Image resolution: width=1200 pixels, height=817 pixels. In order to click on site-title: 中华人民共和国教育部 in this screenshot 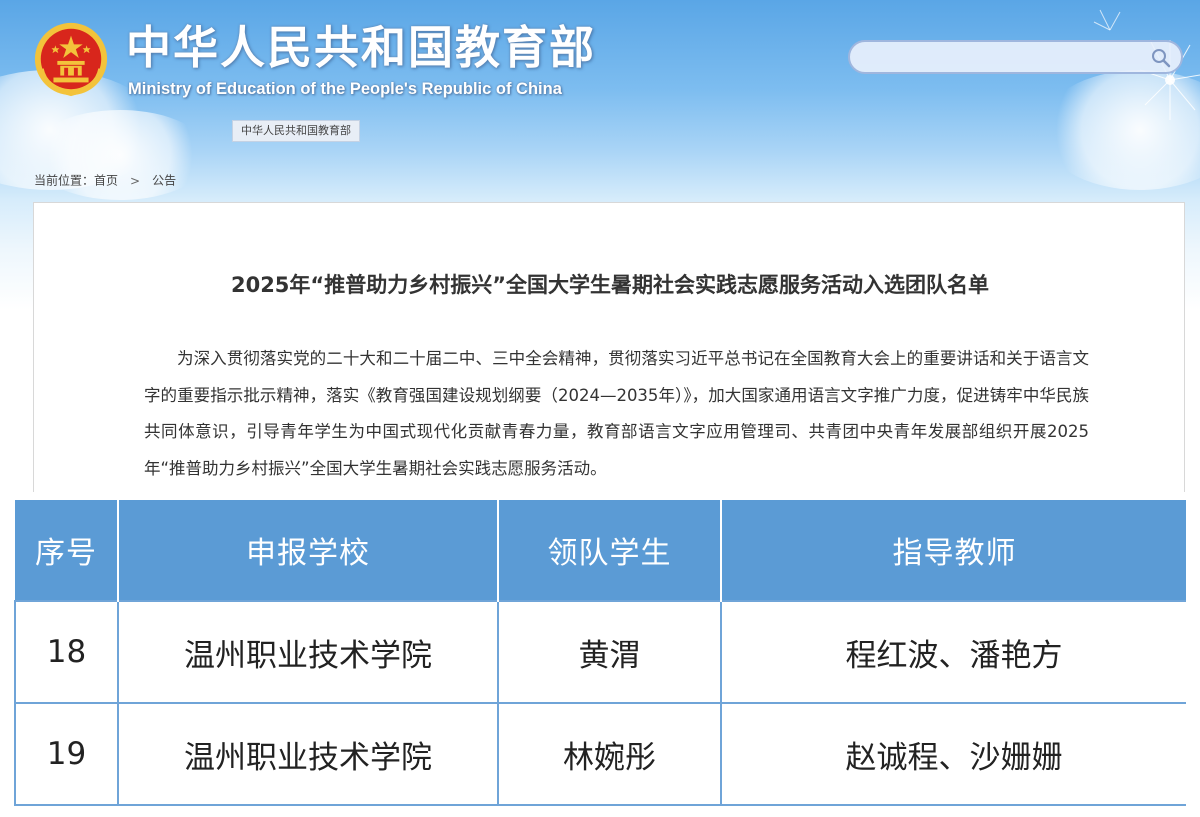, I will do `click(361, 47)`.